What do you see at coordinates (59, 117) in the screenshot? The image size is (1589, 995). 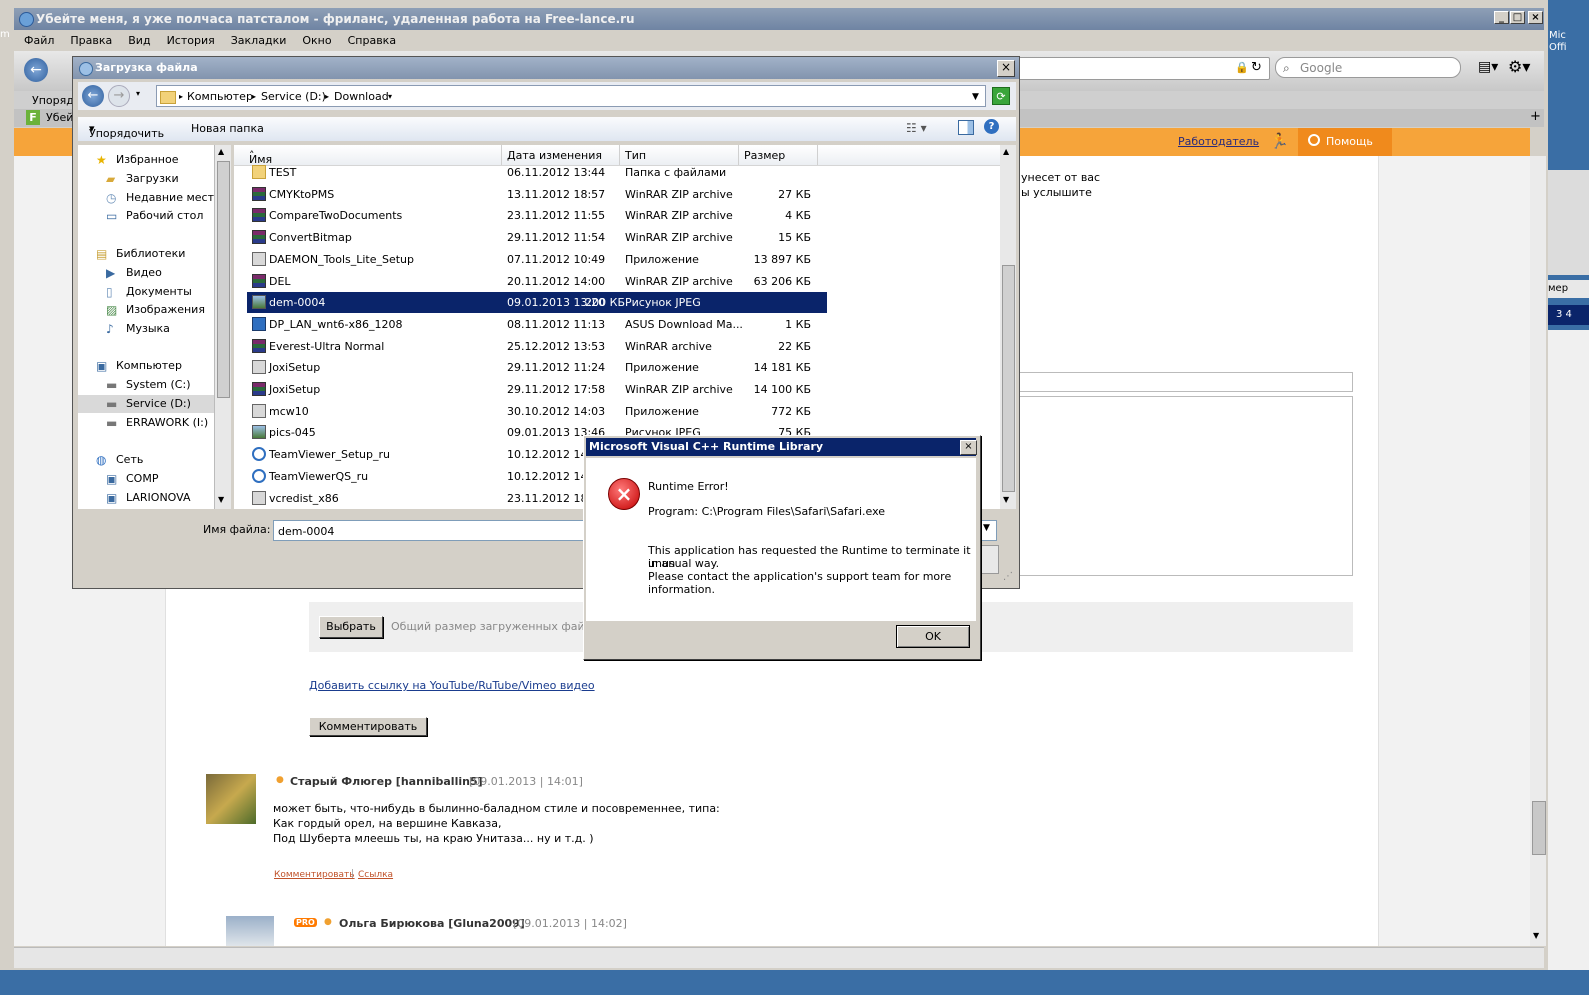 I see `bookmark-tab: Убей` at bounding box center [59, 117].